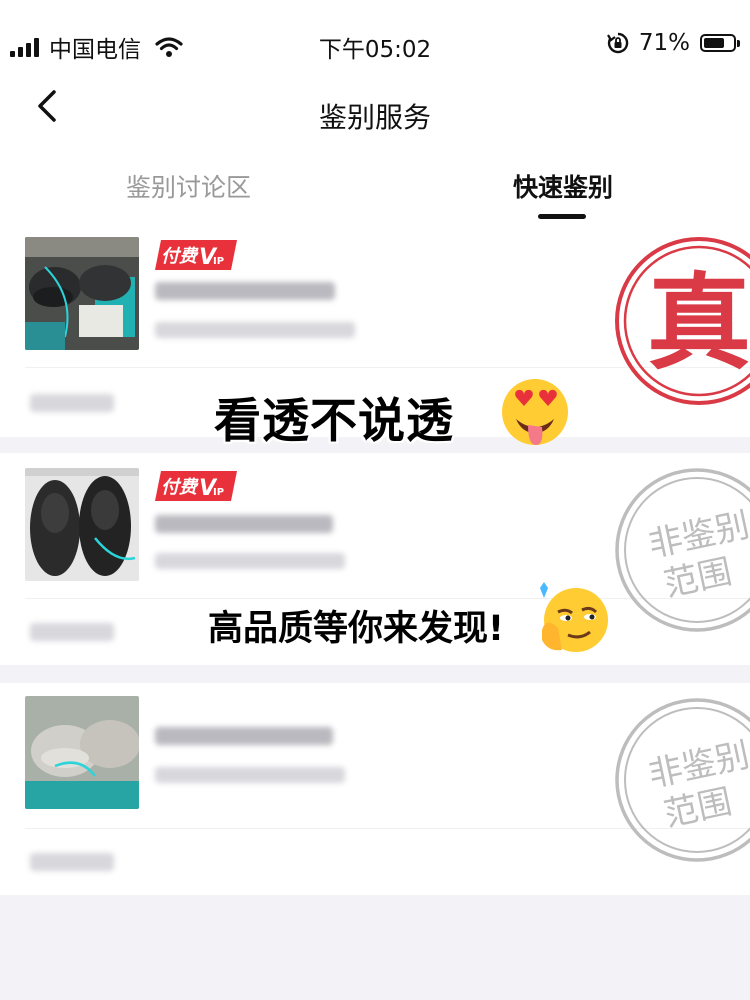  What do you see at coordinates (698, 323) in the screenshot?
I see `svg-text: 真` at bounding box center [698, 323].